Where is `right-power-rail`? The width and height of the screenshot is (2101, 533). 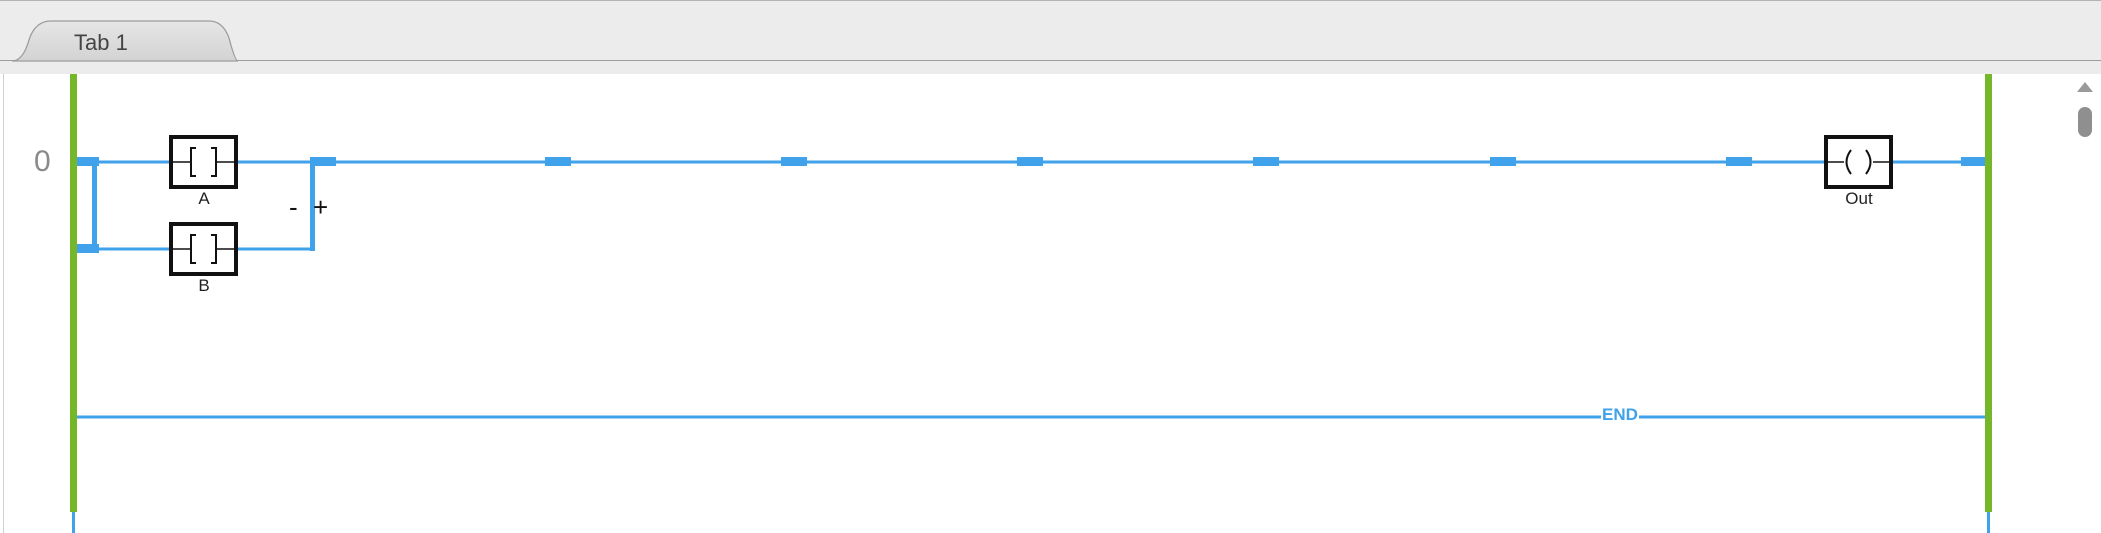 right-power-rail is located at coordinates (1988, 293).